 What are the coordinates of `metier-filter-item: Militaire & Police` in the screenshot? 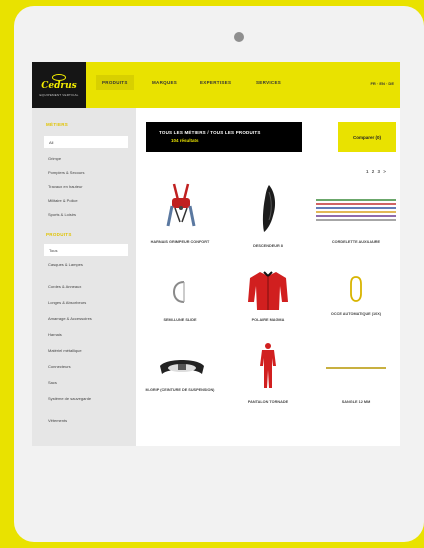 It's located at (88, 201).